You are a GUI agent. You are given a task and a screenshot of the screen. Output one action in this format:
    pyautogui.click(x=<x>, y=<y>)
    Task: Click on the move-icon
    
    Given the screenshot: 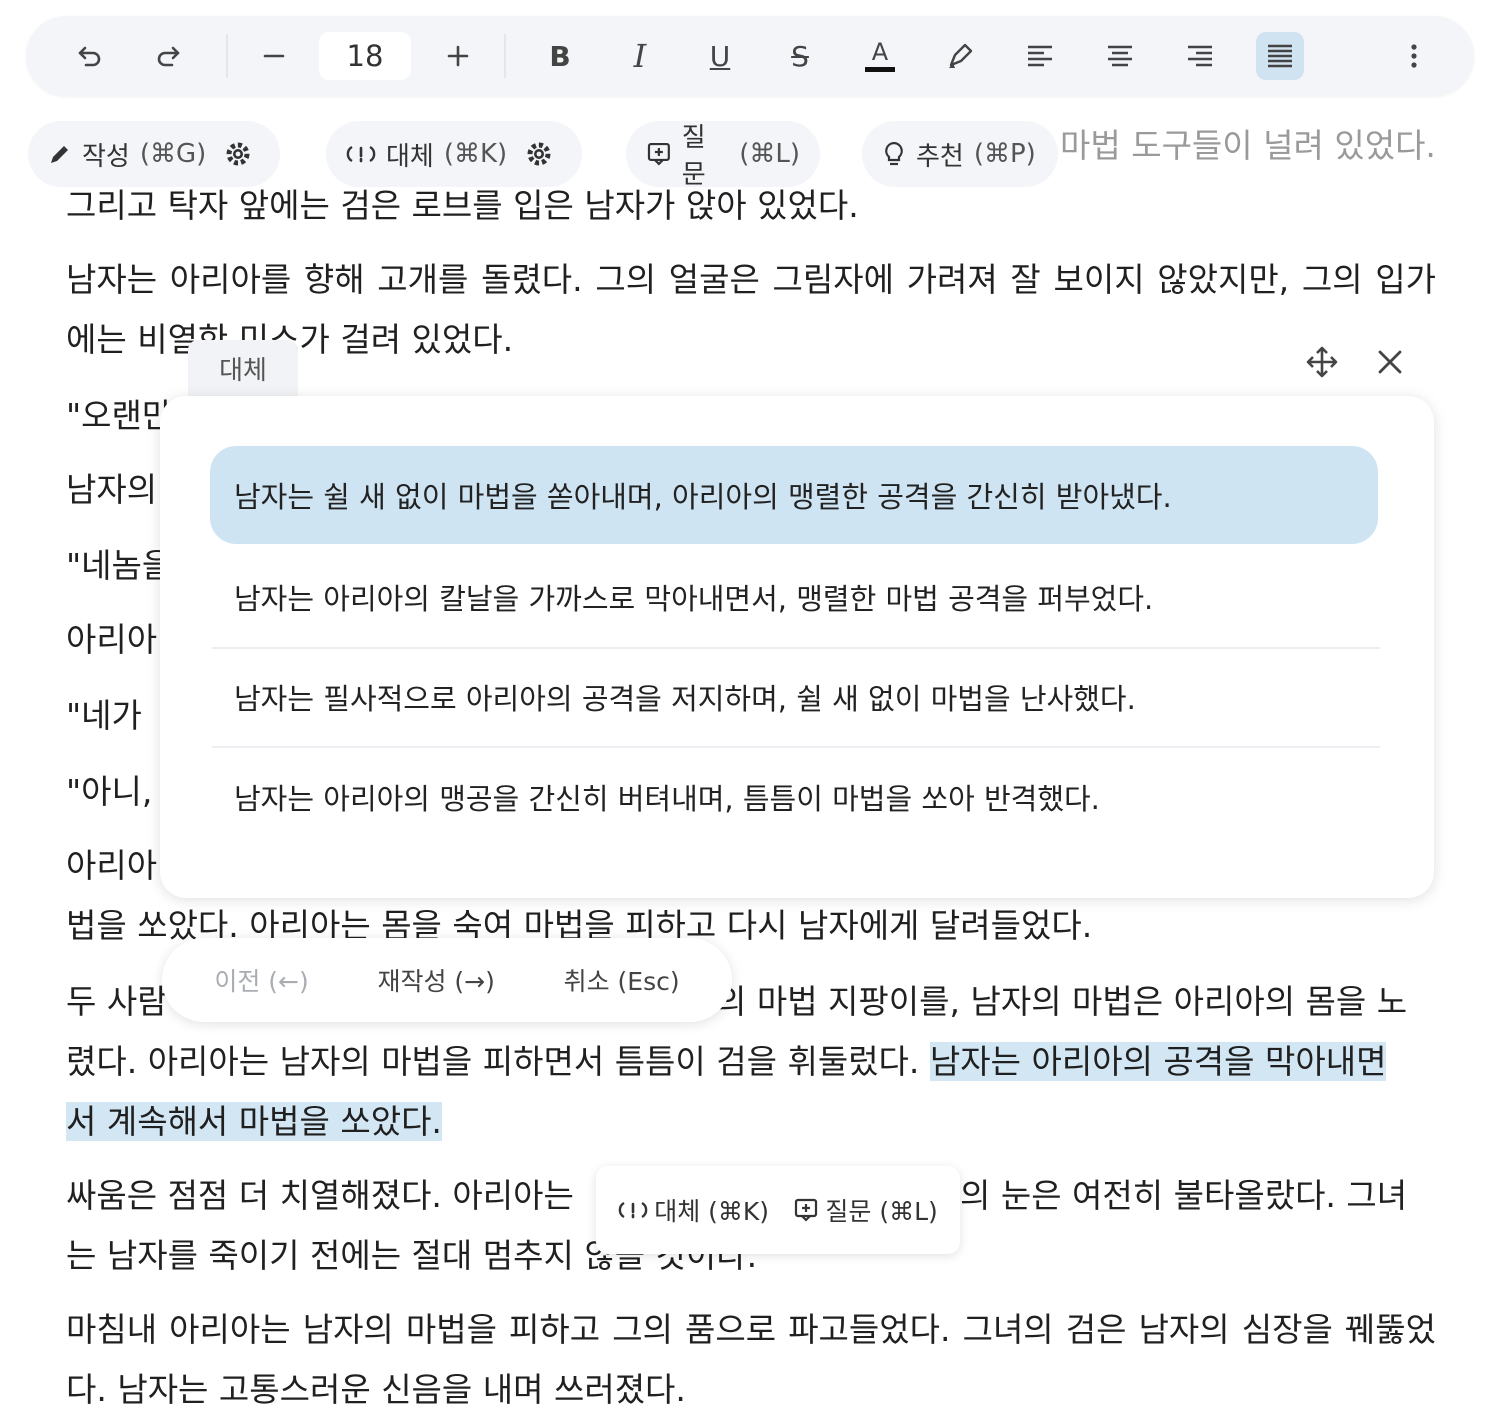 What is the action you would take?
    pyautogui.click(x=1322, y=362)
    